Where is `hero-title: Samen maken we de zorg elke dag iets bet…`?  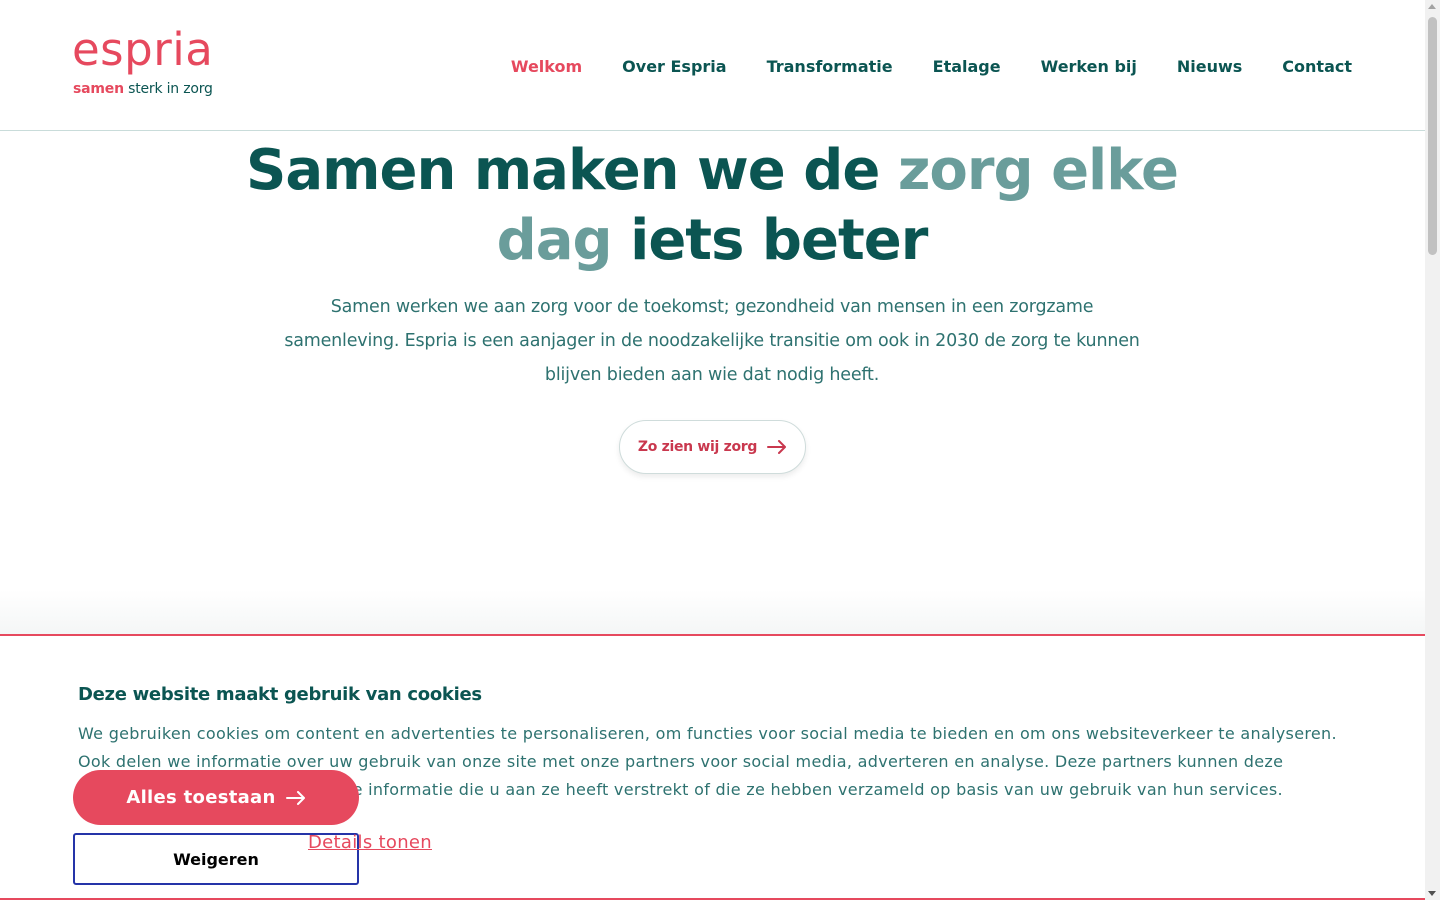
hero-title: Samen maken we de zorg elke dag iets bet… is located at coordinates (712, 206).